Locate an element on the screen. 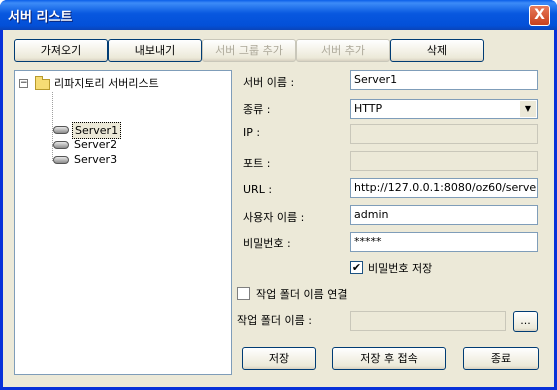  server-name-label: 서버 이름 : is located at coordinates (269, 82).